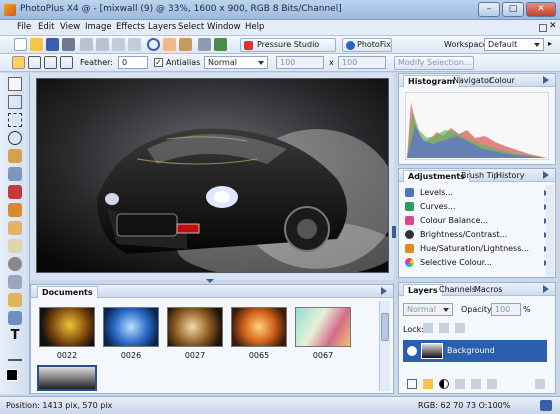 The width and height of the screenshot is (560, 414). What do you see at coordinates (102, 44) in the screenshot?
I see `copy-icon` at bounding box center [102, 44].